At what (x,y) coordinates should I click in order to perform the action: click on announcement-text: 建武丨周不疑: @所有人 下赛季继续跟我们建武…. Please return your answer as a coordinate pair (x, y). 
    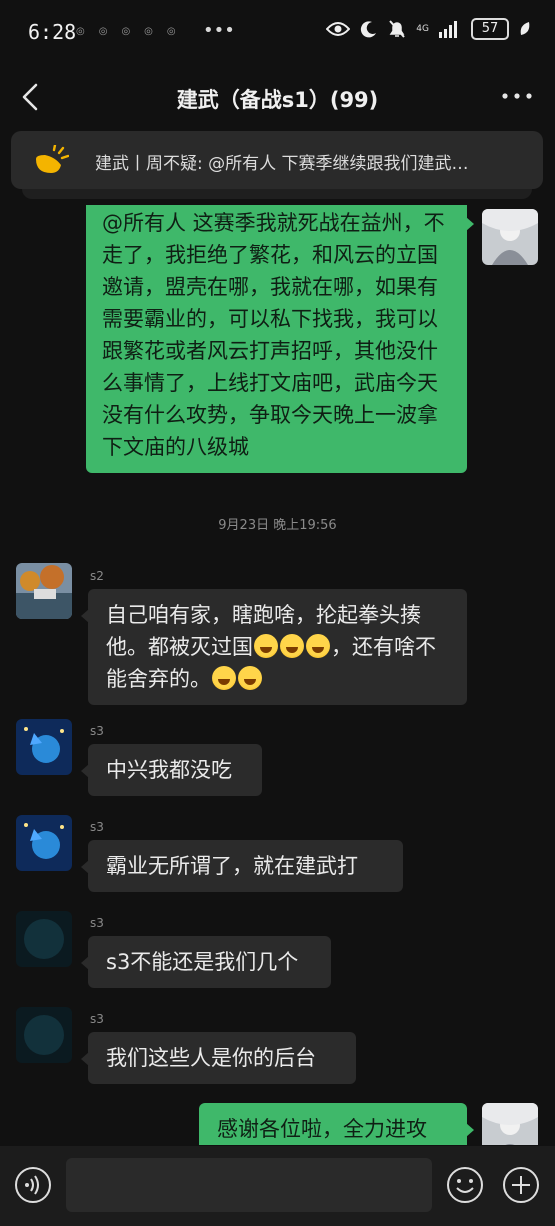
    Looking at the image, I should click on (282, 164).